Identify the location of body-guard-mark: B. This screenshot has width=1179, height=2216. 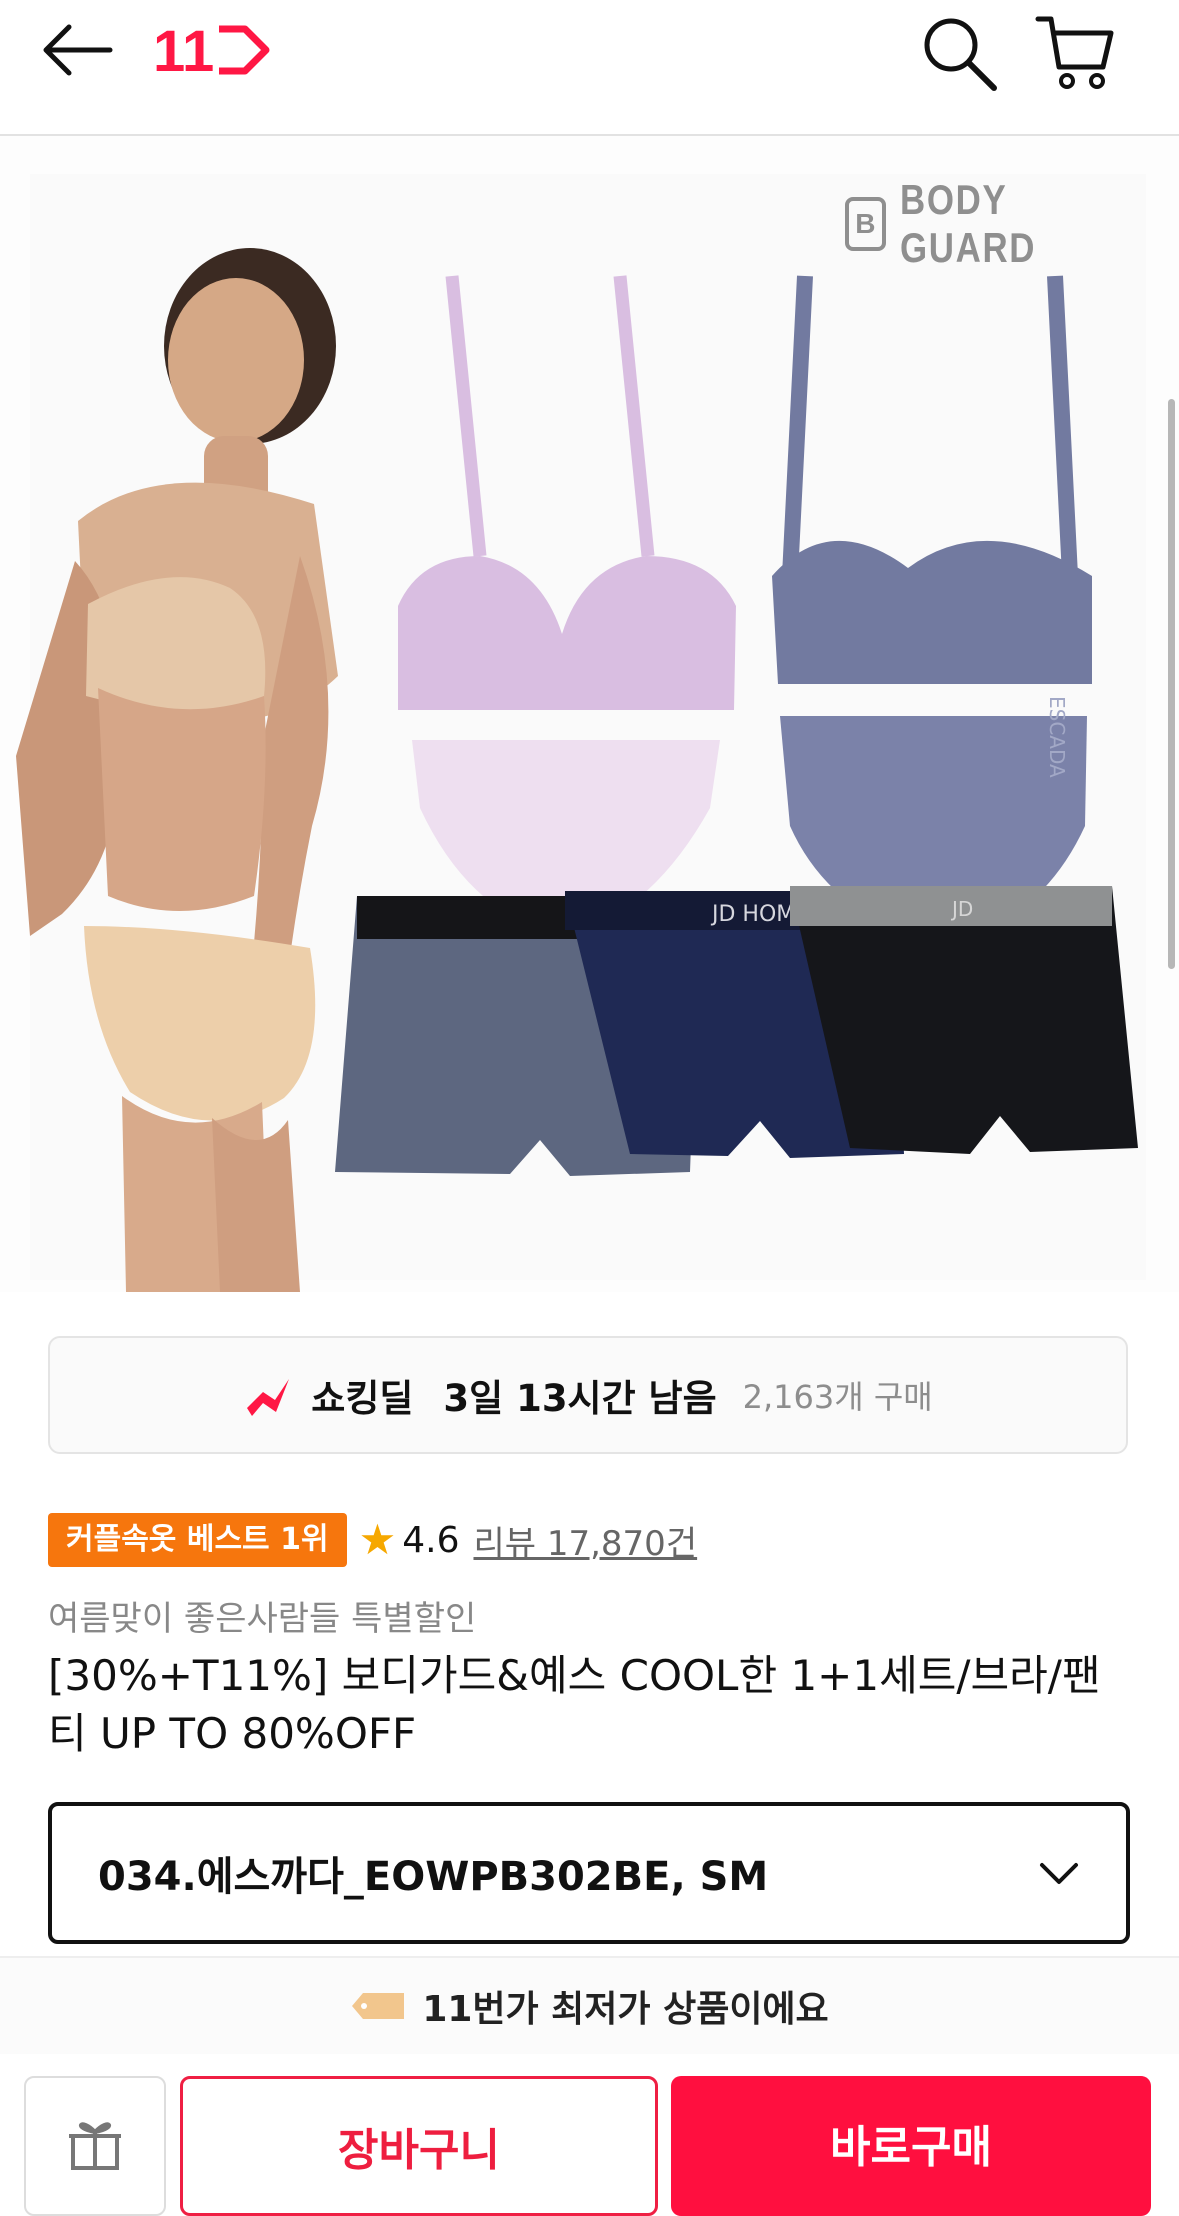
(865, 224).